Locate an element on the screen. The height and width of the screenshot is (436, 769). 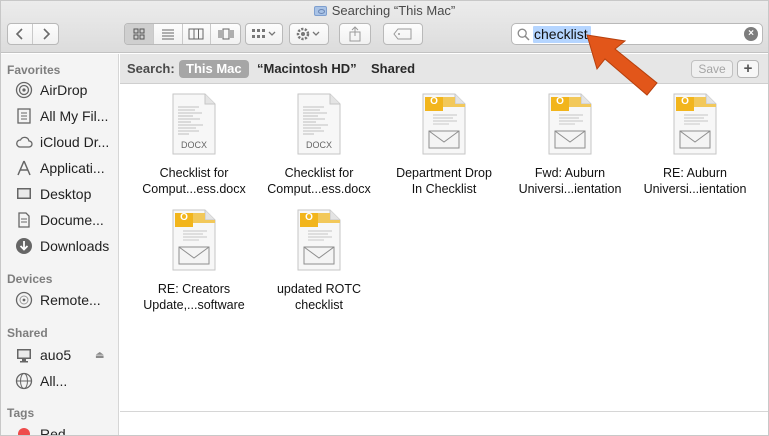
list-view-button is located at coordinates (168, 34).